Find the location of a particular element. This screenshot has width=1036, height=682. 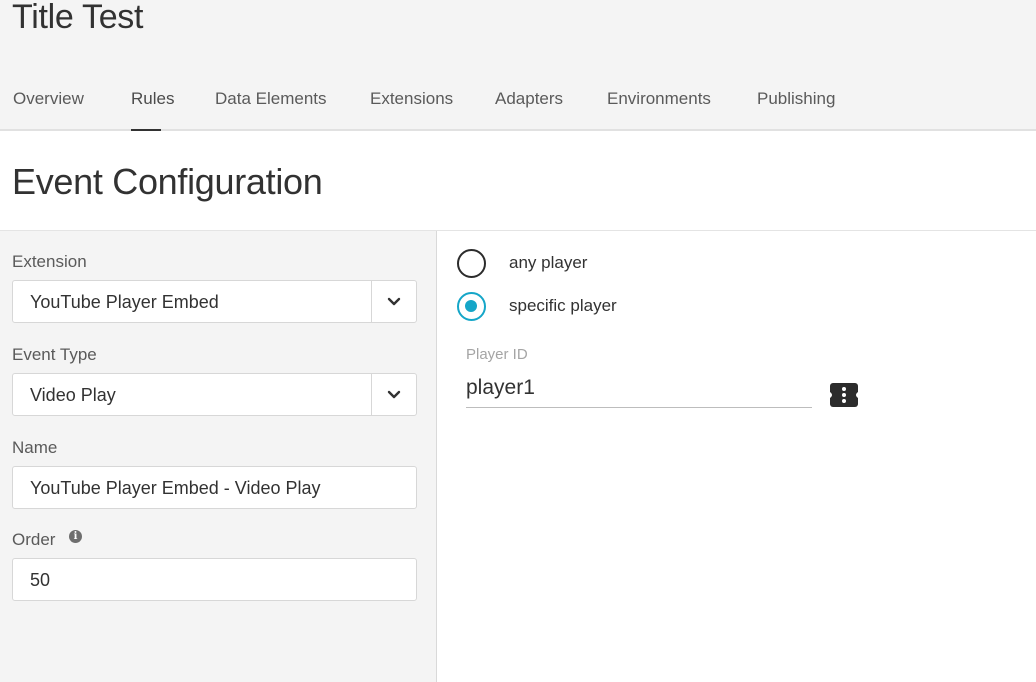

extension-select: YouTube Player Embed is located at coordinates (214, 301).